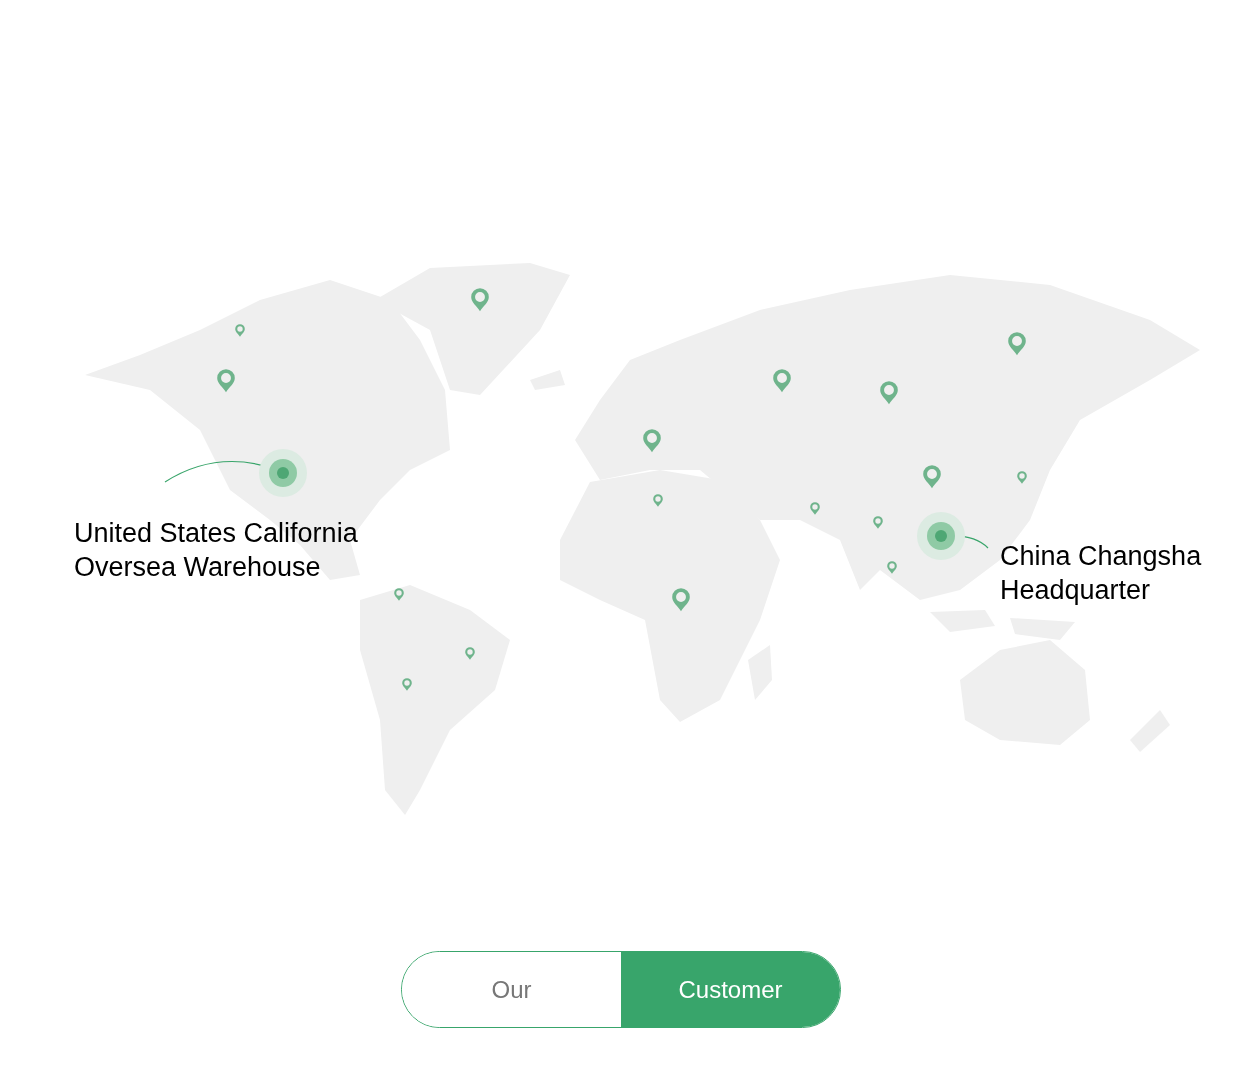 This screenshot has width=1242, height=1075. Describe the element at coordinates (1101, 573) in the screenshot. I see `location-label: China Changsha Headquarter` at that location.